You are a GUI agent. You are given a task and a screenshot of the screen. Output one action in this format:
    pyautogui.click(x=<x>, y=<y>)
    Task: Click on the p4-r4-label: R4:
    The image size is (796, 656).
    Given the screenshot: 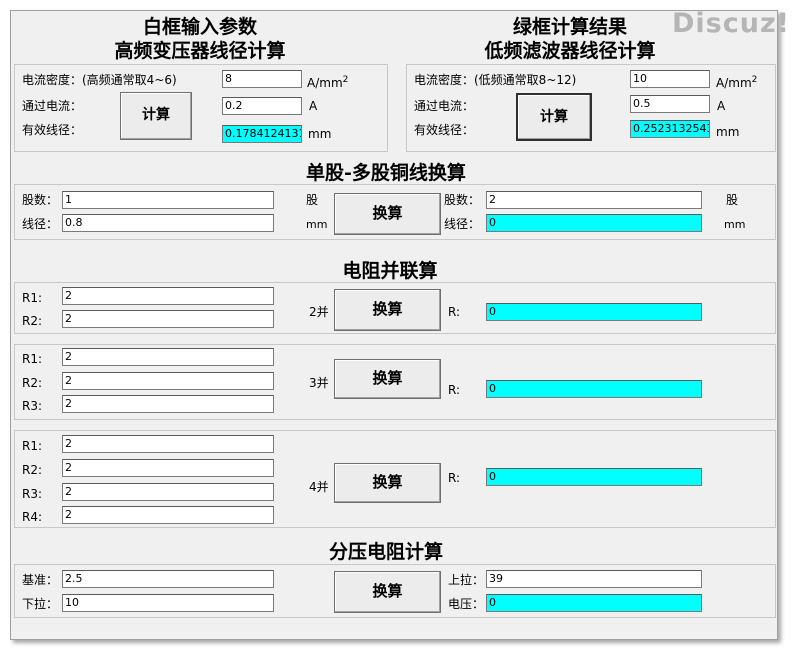 What is the action you would take?
    pyautogui.click(x=32, y=517)
    